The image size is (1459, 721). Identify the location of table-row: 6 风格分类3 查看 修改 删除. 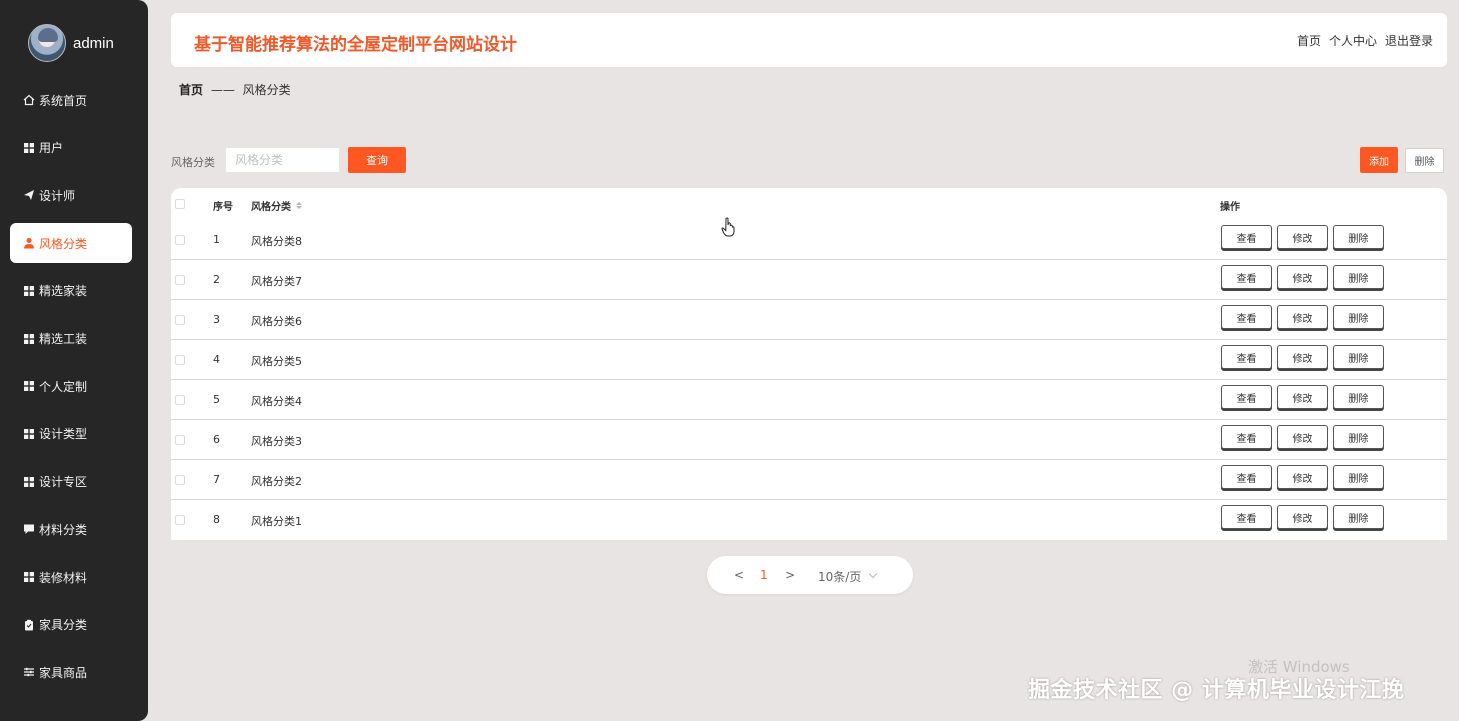
(809, 440).